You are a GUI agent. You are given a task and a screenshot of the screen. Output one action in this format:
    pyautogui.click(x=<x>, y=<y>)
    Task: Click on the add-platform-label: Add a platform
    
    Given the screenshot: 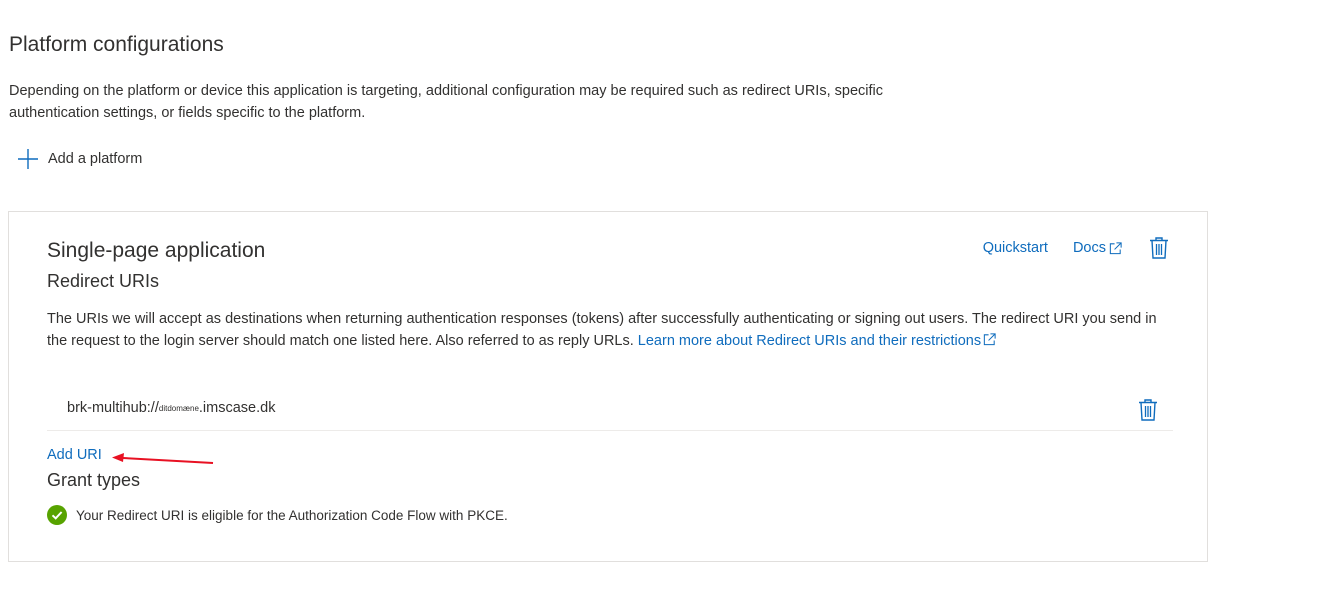 What is the action you would take?
    pyautogui.click(x=95, y=159)
    